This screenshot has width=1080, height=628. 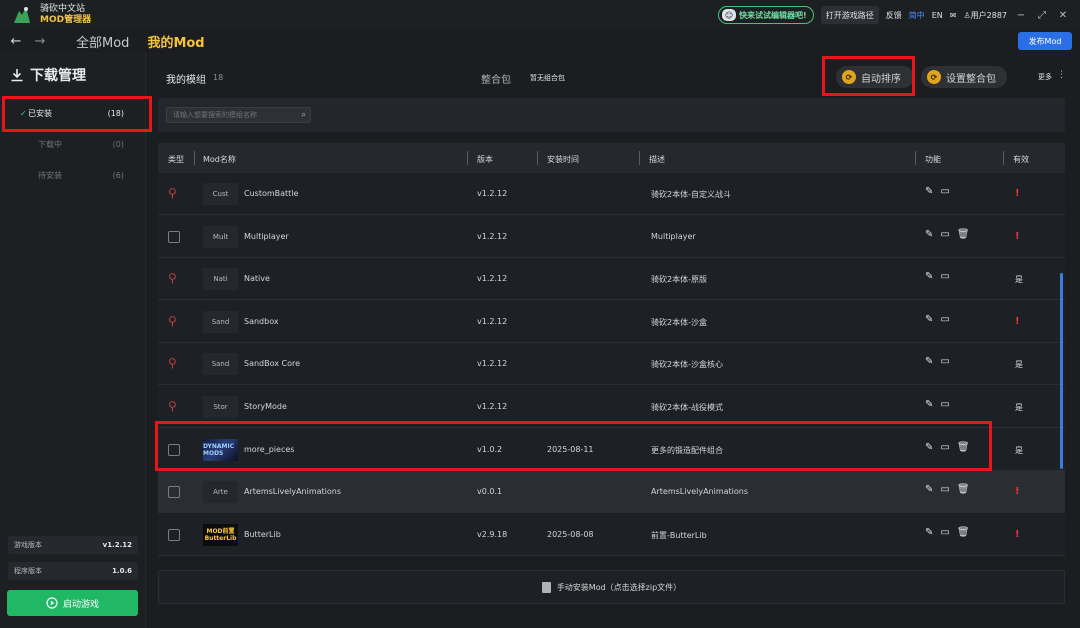 I want to click on feedback-link: 反馈, so click(x=894, y=15).